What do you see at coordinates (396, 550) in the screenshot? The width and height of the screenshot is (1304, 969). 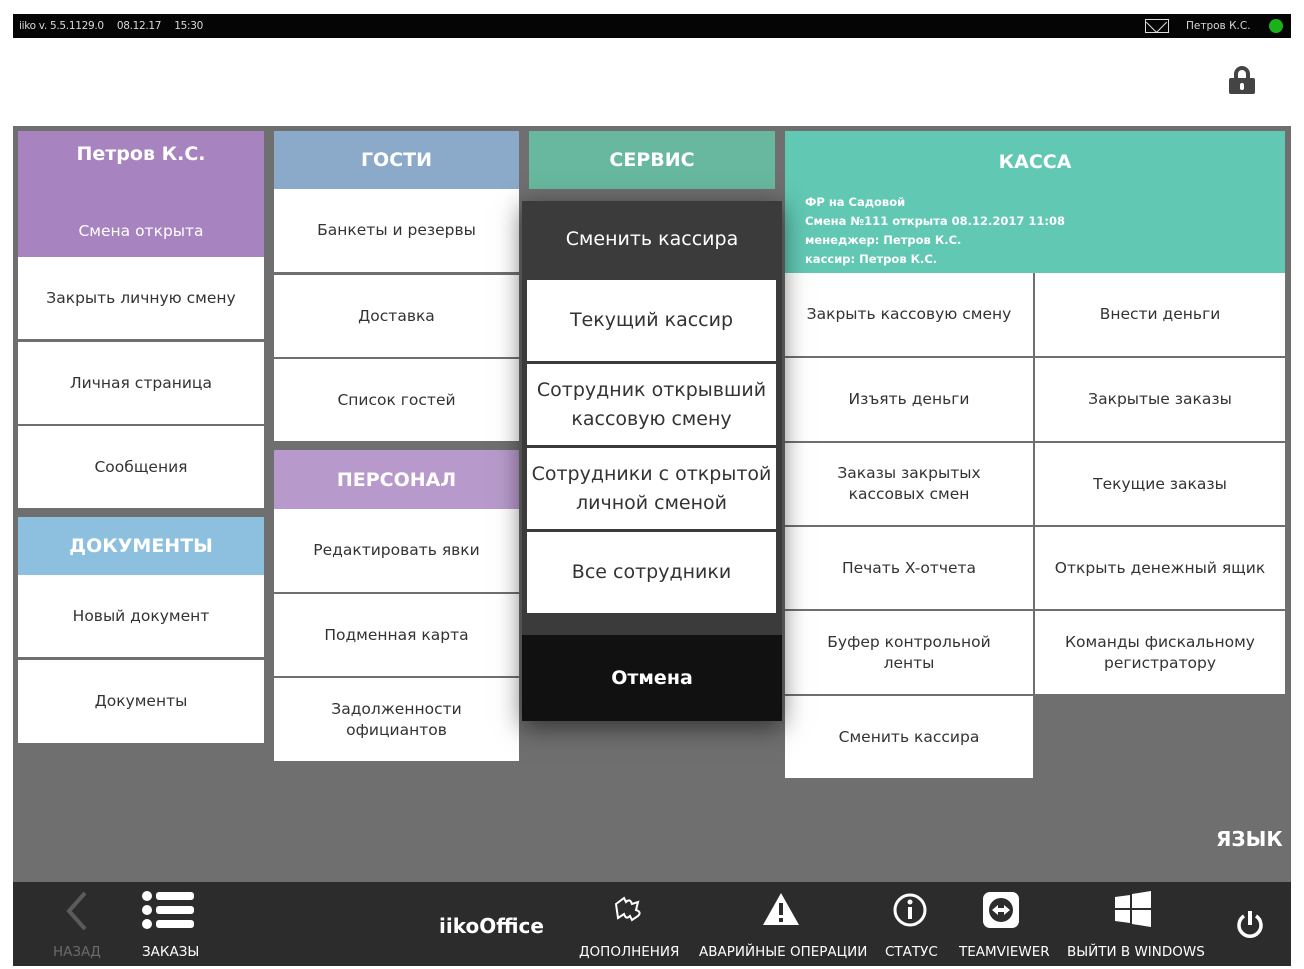 I see `edit-attendance-button: Редактировать явки` at bounding box center [396, 550].